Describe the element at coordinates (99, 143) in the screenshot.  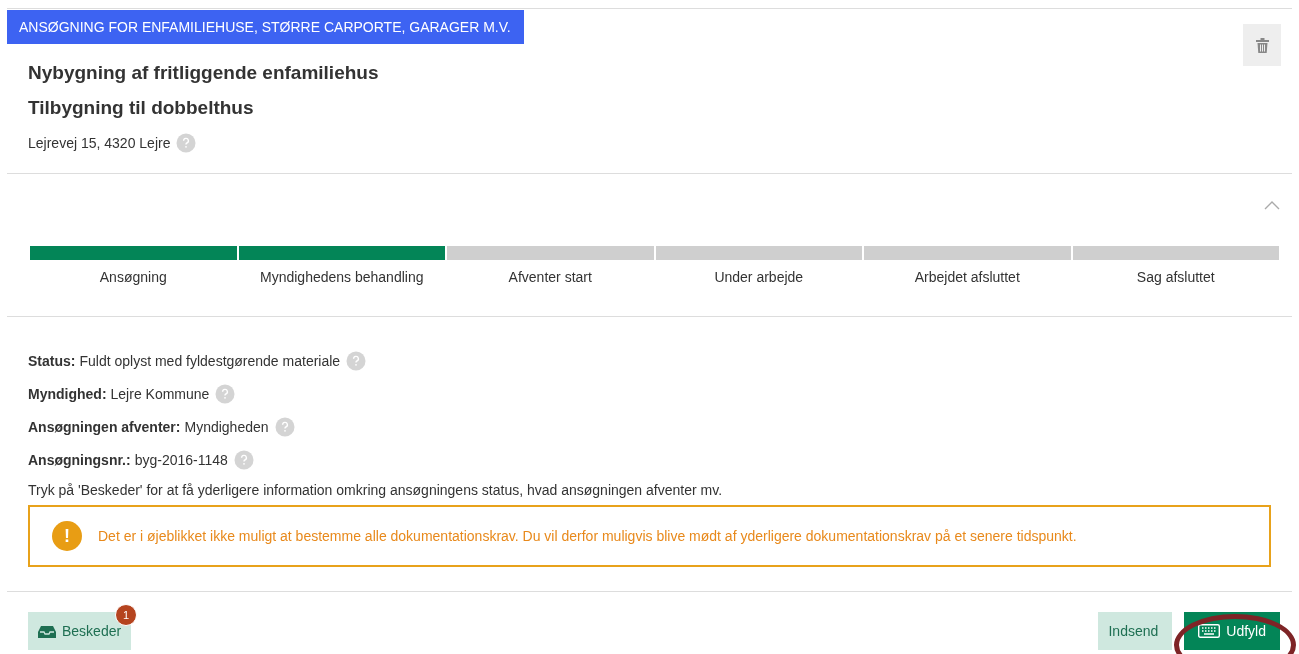
I see `address-text: Lejrevej 15, 4320 Lejre` at that location.